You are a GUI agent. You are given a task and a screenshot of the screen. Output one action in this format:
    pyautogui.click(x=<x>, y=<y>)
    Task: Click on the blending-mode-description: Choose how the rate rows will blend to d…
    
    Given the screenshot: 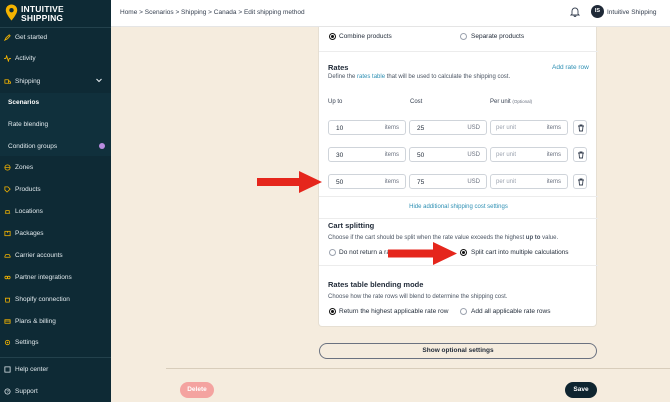 What is the action you would take?
    pyautogui.click(x=418, y=297)
    